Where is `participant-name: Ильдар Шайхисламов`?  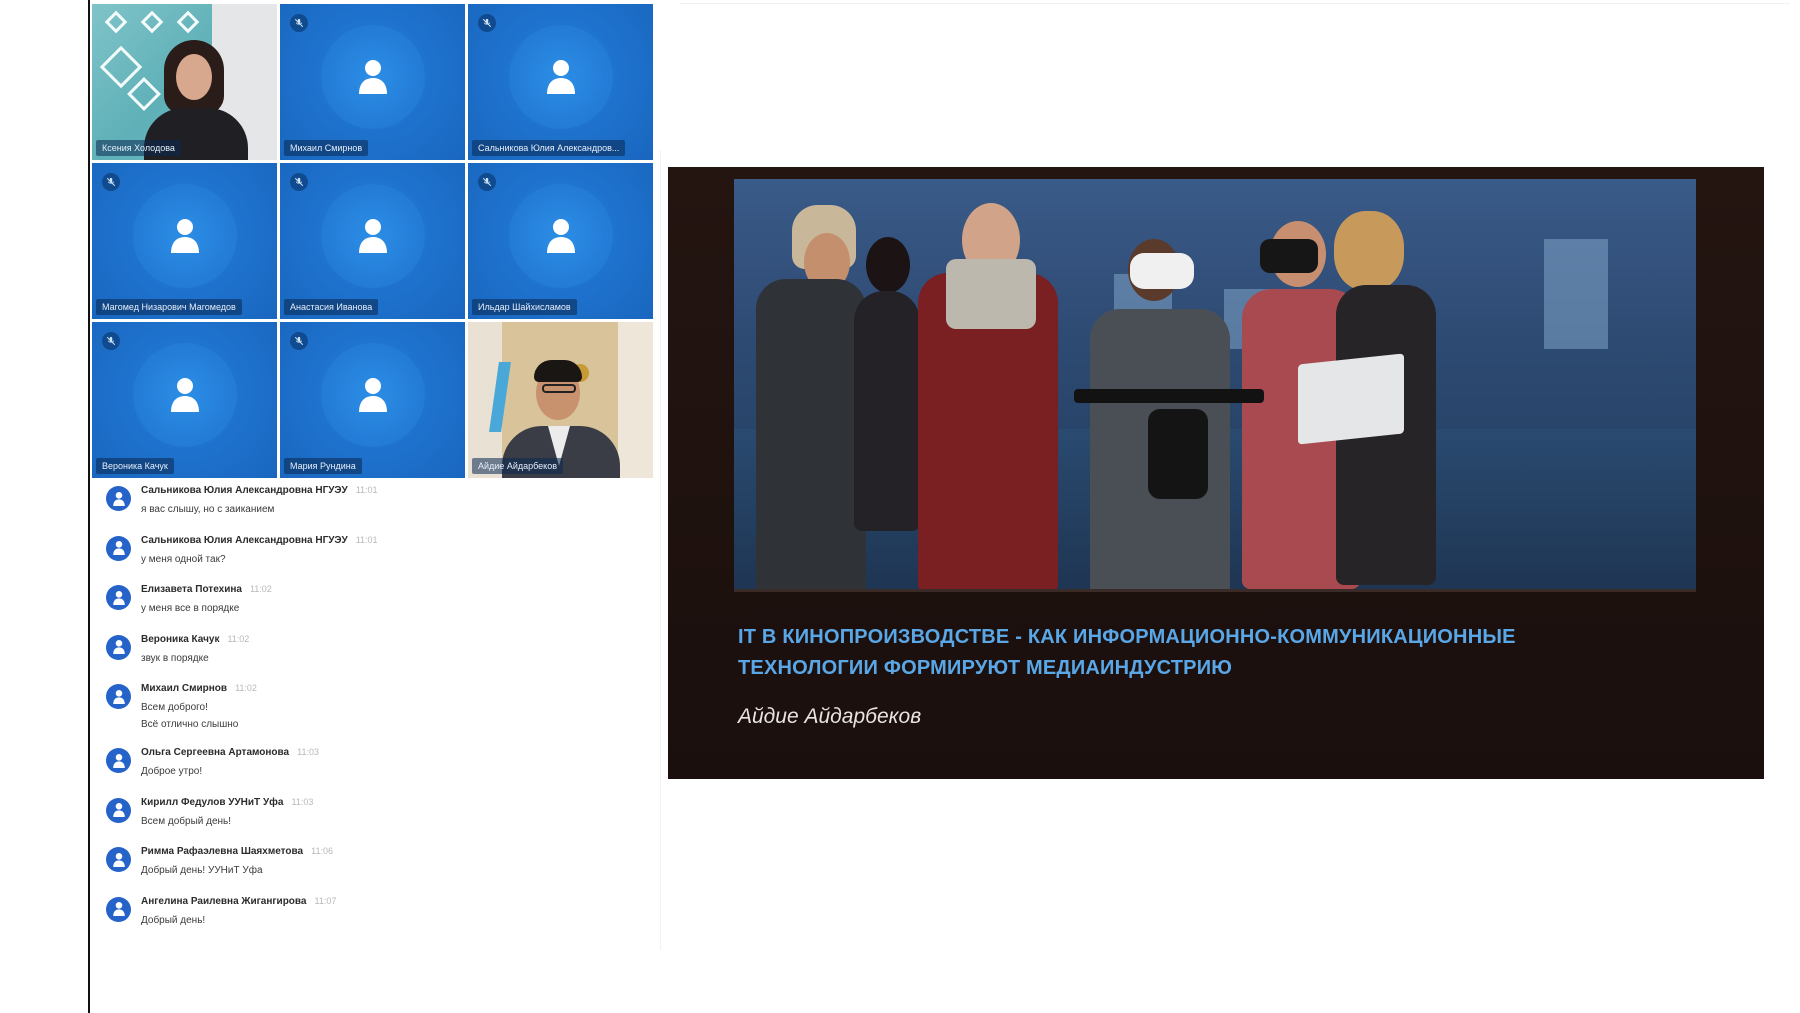
participant-name: Ильдар Шайхисламов is located at coordinates (524, 307).